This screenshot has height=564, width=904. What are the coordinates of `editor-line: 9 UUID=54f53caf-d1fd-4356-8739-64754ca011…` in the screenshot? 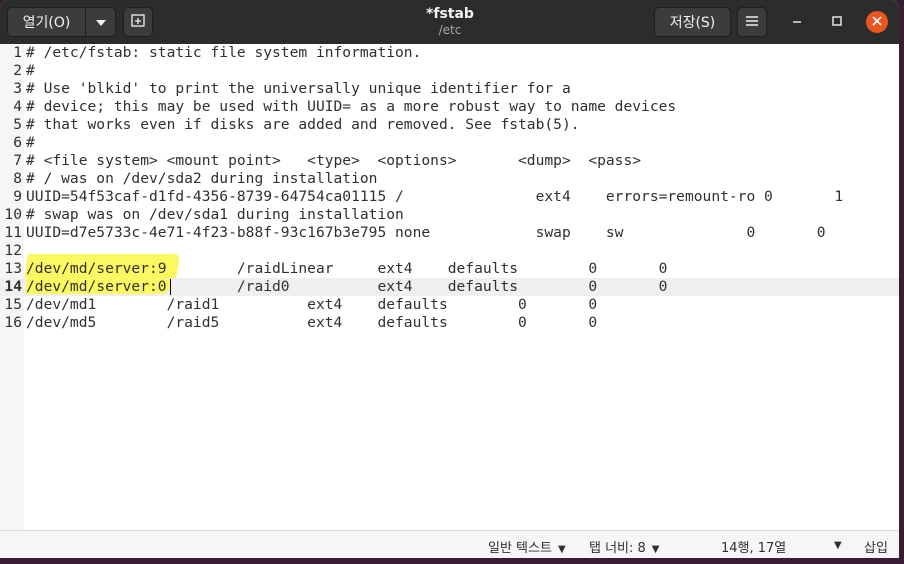 It's located at (449, 197).